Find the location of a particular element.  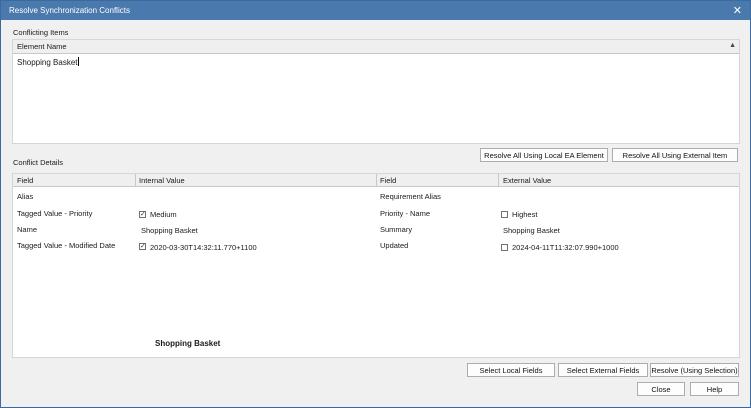

select-local-fields-button: Select Local Fields is located at coordinates (511, 370).